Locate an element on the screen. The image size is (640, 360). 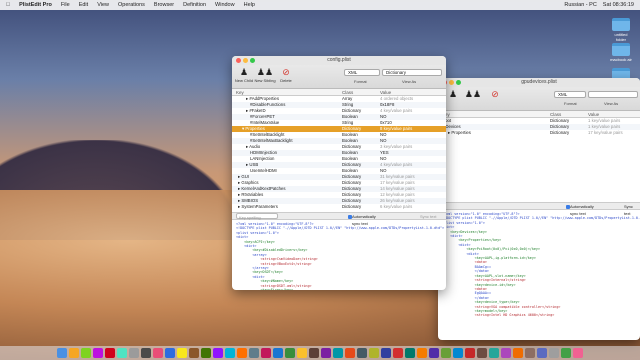
delete-button: ⊘ is located at coordinates (495, 94).